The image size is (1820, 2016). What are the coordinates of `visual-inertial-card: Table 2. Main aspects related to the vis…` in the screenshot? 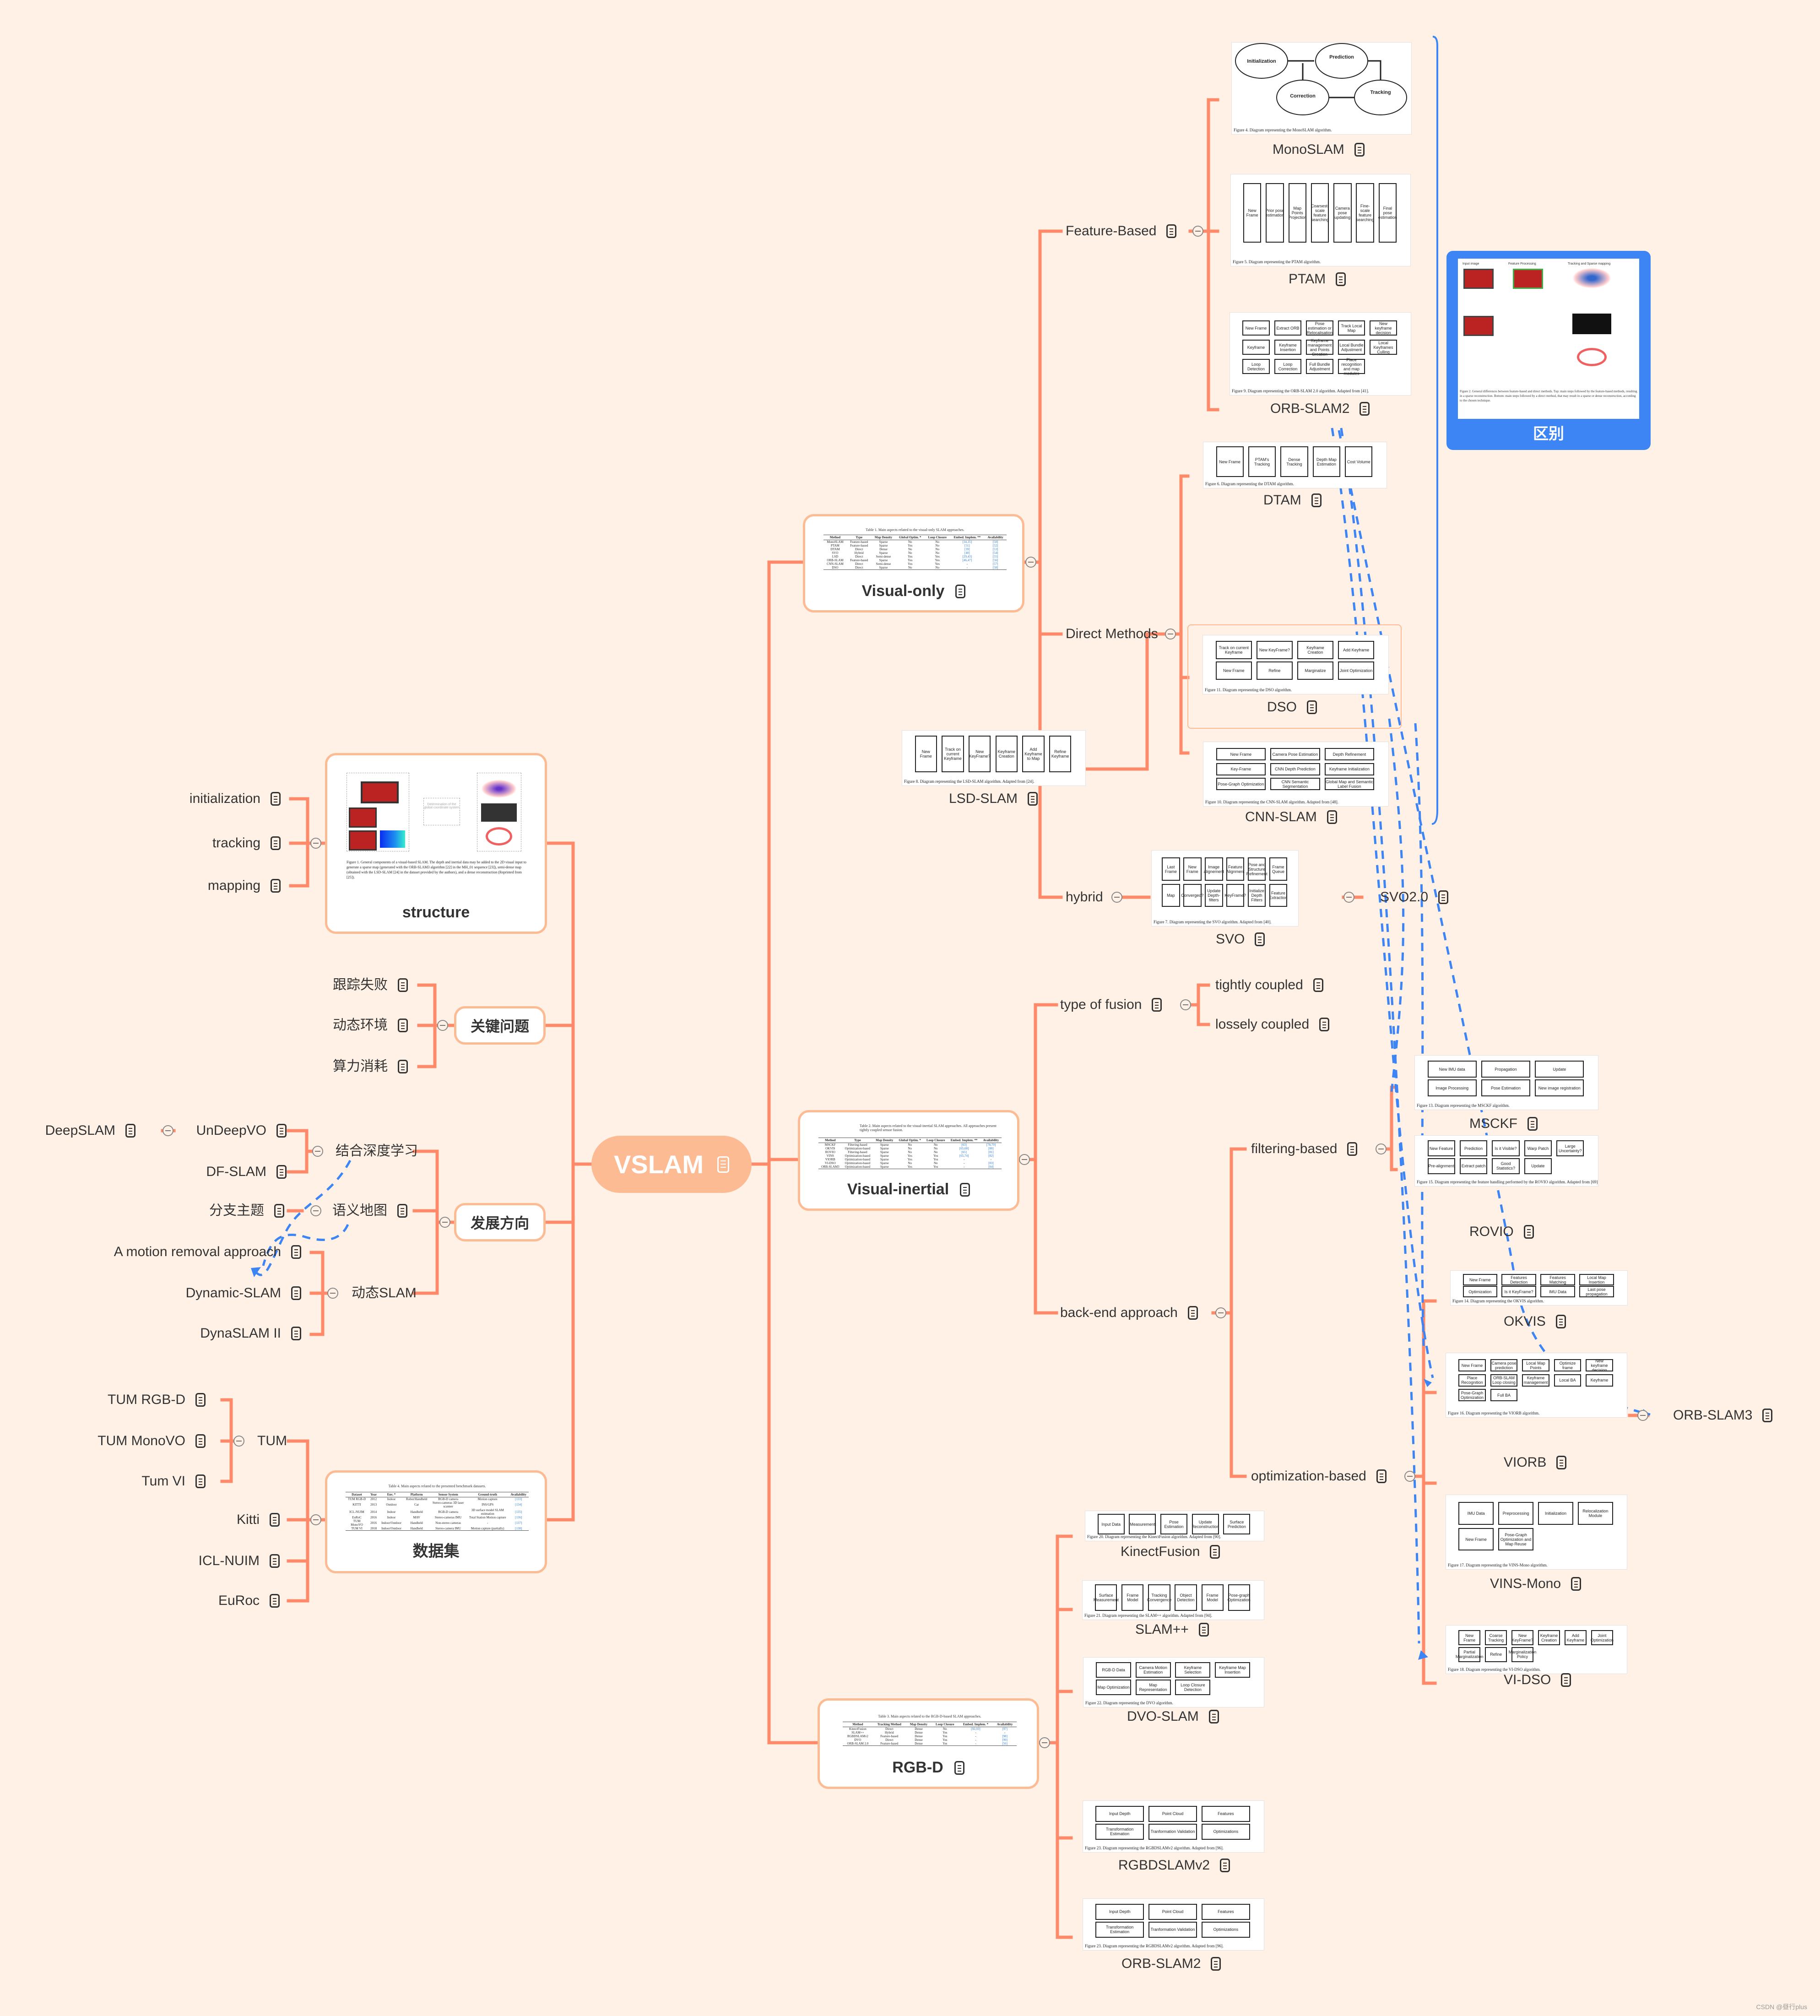 It's located at (908, 1160).